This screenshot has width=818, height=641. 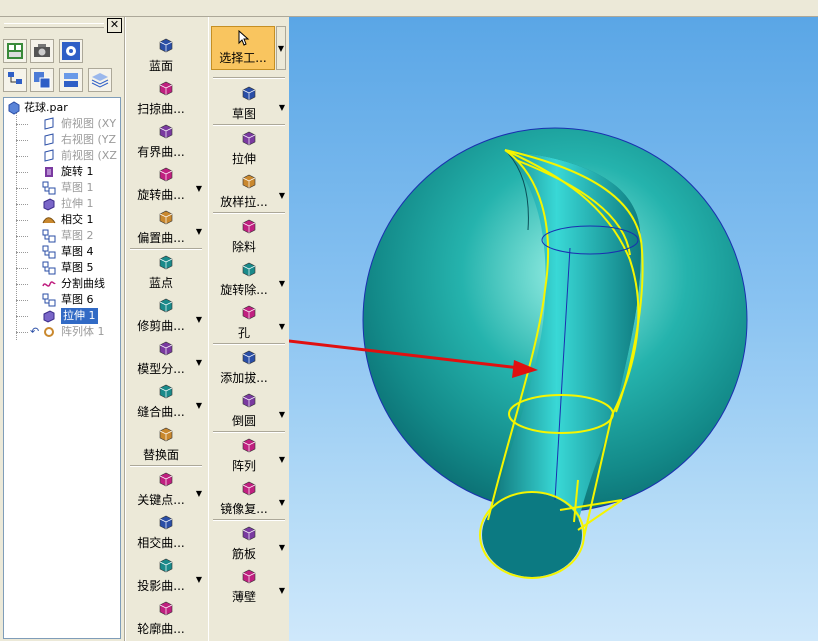 I want to click on command-hole: 孔 ▼, so click(x=249, y=323).